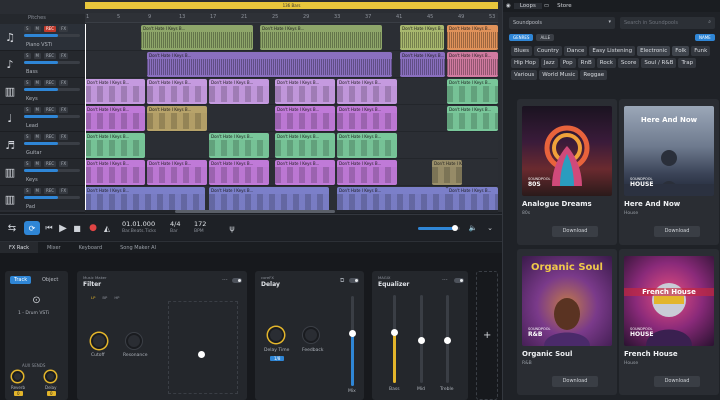 The image size is (720, 400). I want to click on delay-send-knob, so click(50, 376).